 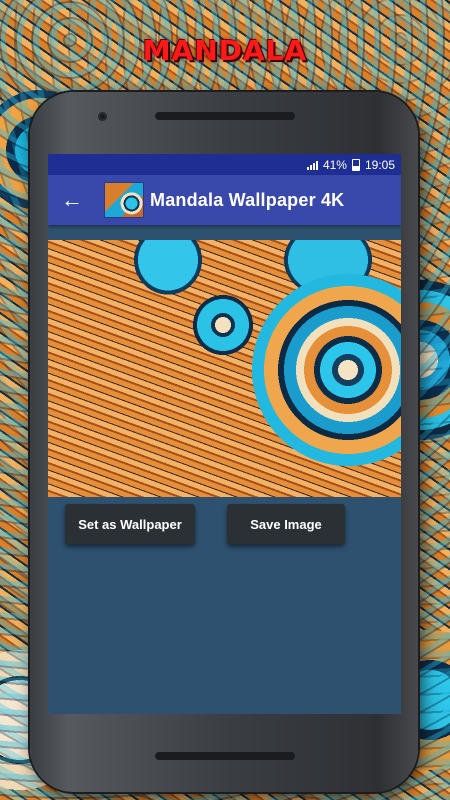 I want to click on clock: 19:05, so click(x=379, y=164).